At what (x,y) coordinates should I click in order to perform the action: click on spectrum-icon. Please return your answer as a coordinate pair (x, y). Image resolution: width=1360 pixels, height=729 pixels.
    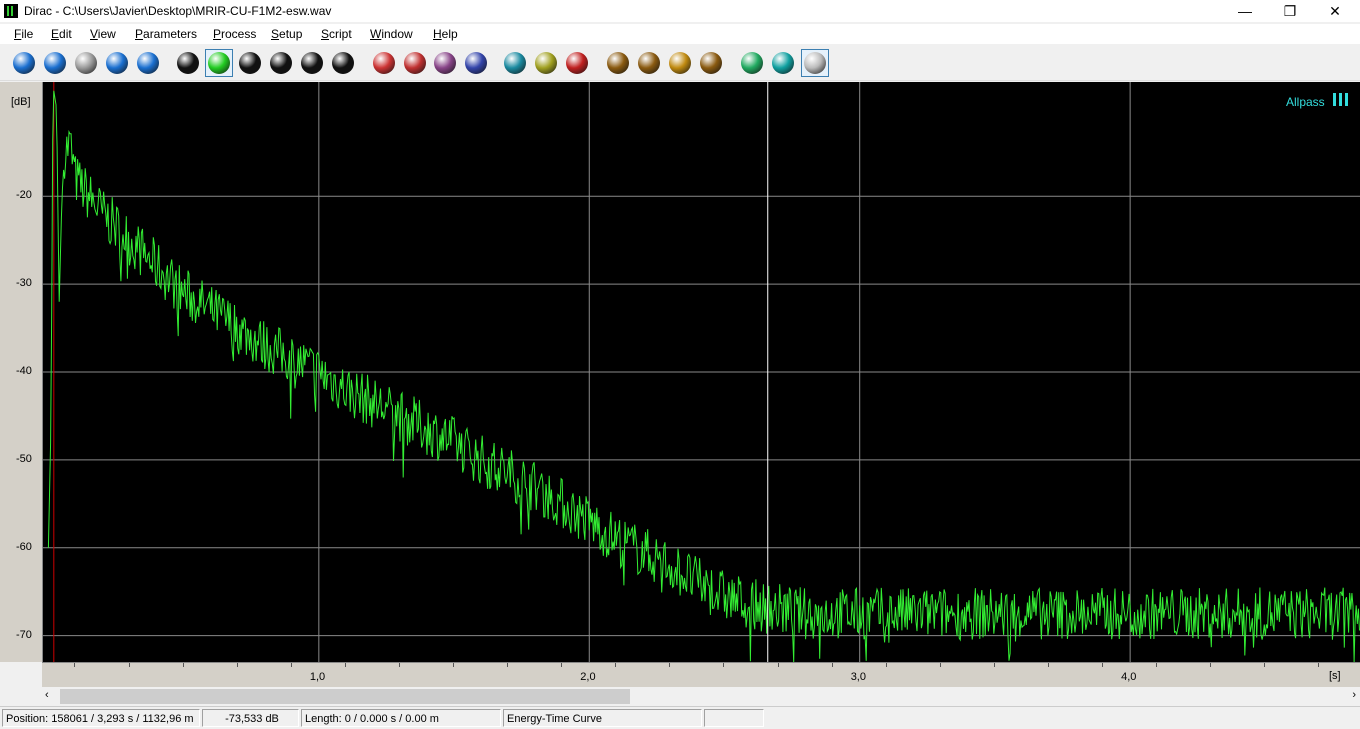
    Looking at the image, I should click on (384, 63).